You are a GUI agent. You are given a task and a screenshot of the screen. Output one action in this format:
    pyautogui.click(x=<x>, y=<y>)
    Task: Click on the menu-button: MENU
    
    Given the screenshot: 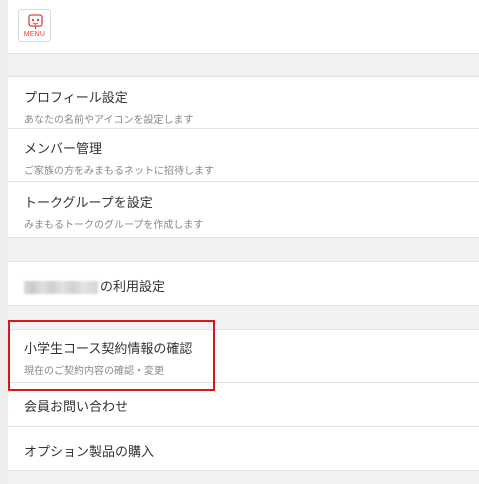 What is the action you would take?
    pyautogui.click(x=34, y=25)
    